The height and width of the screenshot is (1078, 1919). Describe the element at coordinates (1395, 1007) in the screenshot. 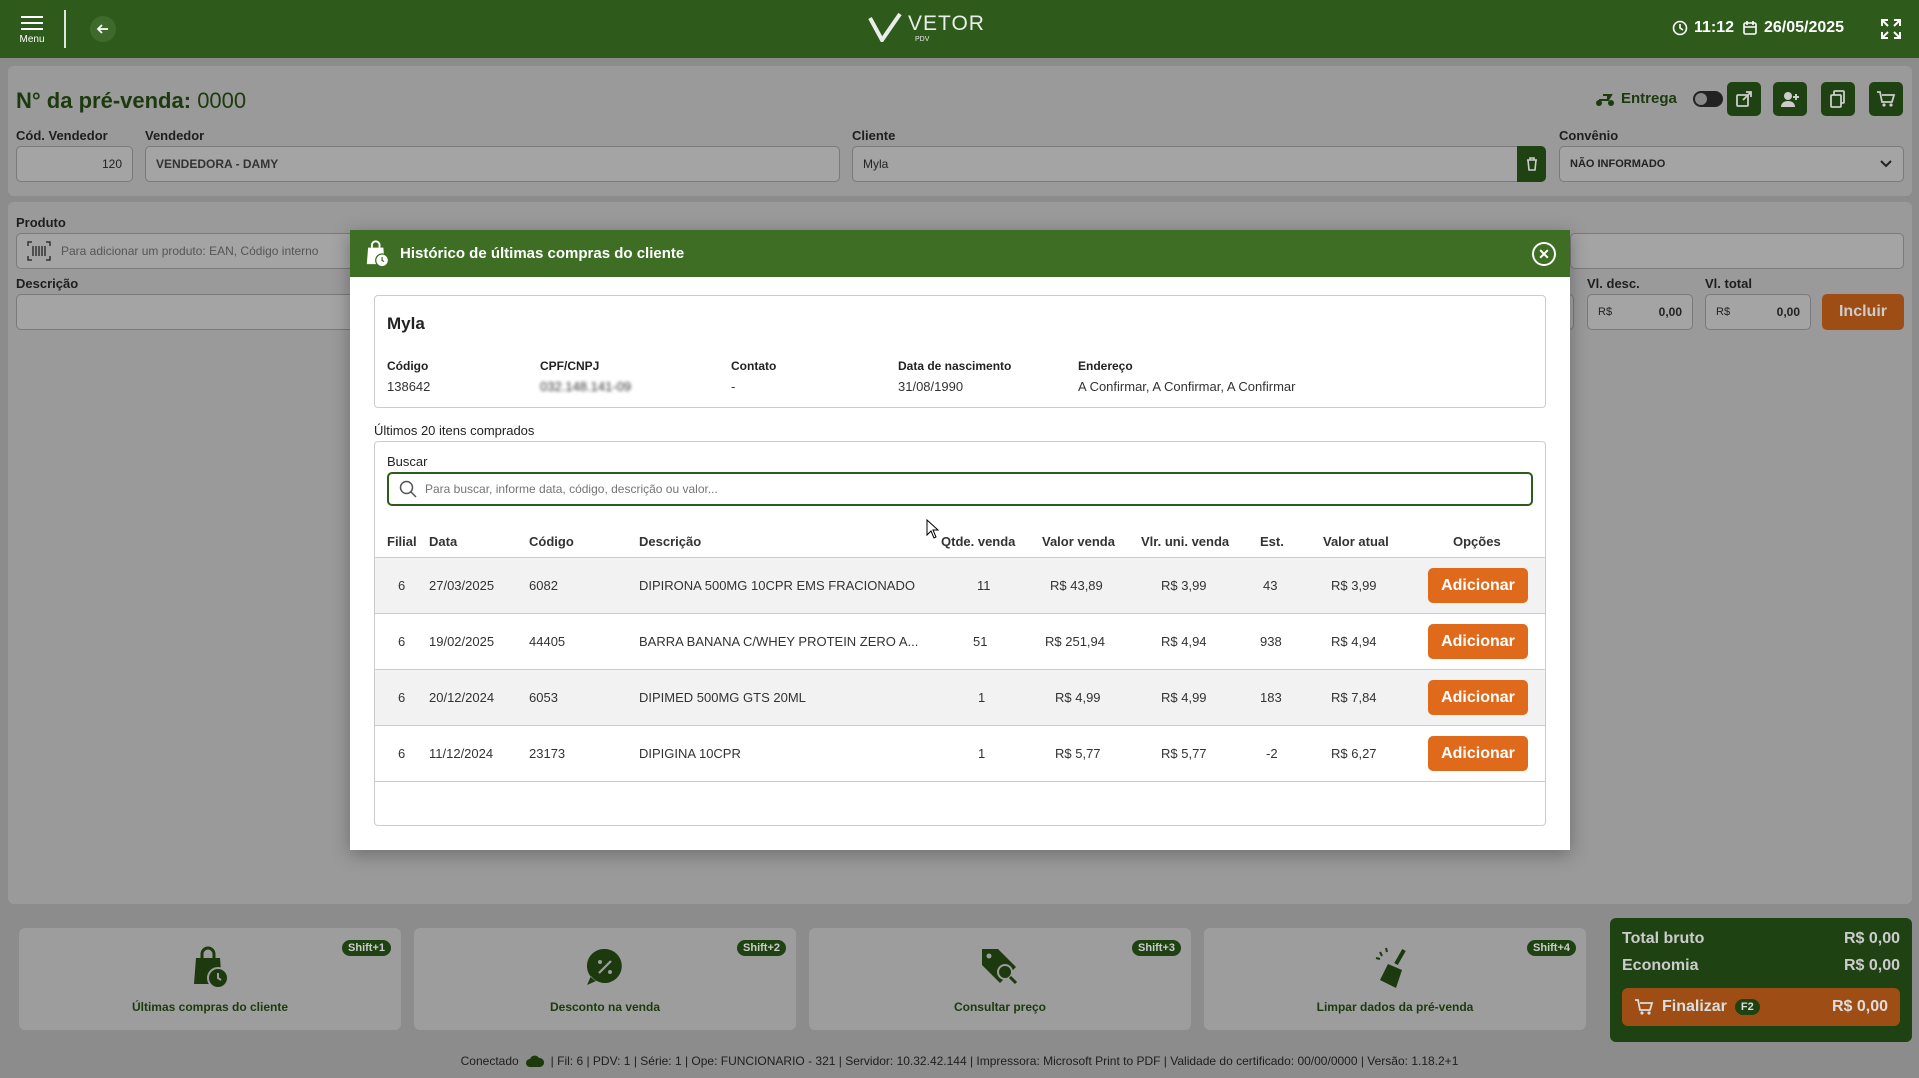

I see `limpar-dados-label: Limpar dados da pré-venda` at that location.